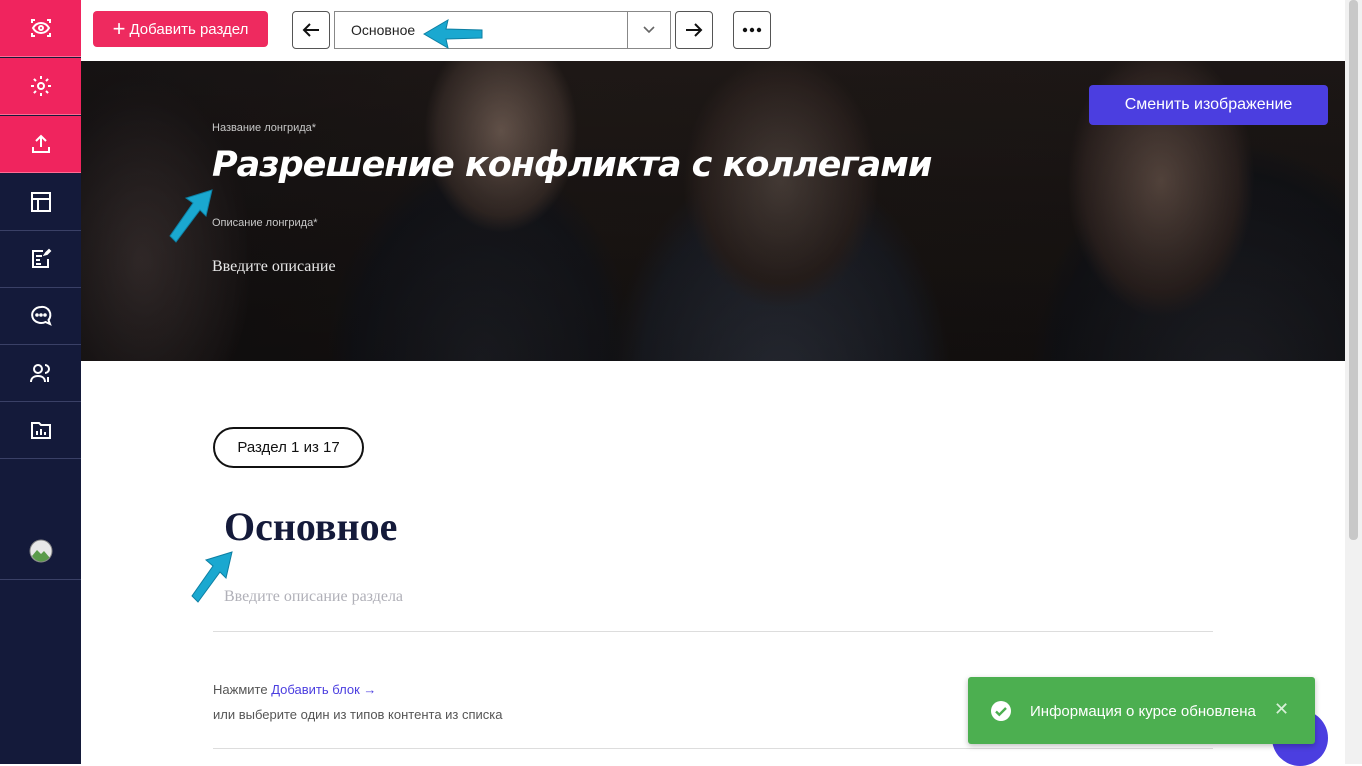  I want to click on toolbar: + Добавить раздел Основное, so click(713, 30).